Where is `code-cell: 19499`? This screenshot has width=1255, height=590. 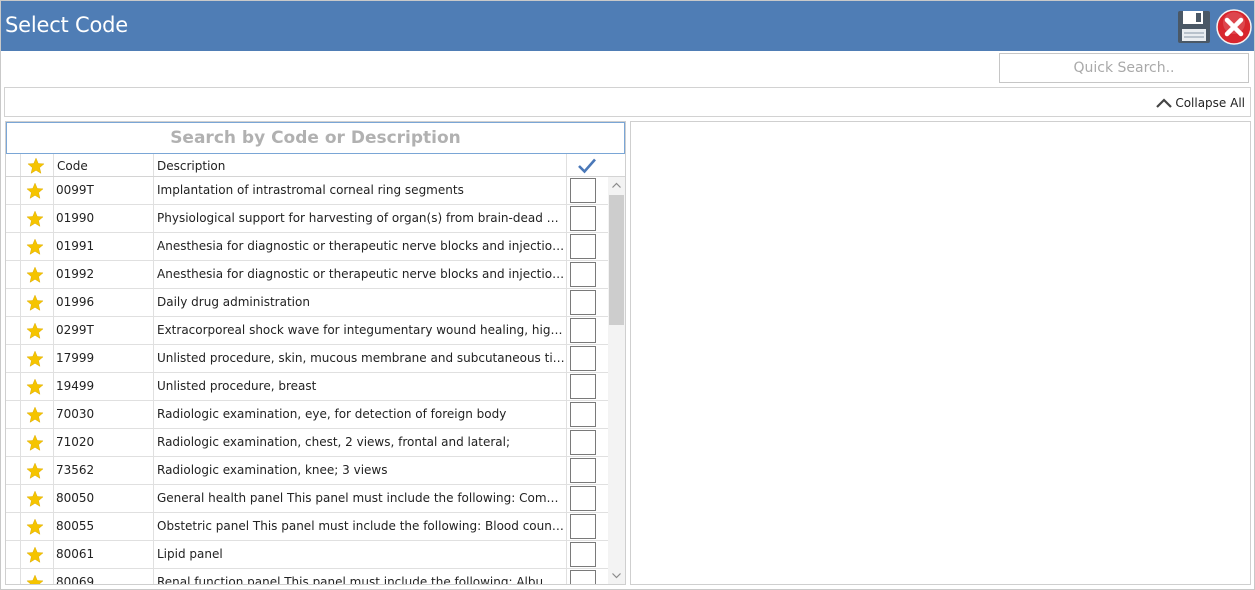 code-cell: 19499 is located at coordinates (103, 387).